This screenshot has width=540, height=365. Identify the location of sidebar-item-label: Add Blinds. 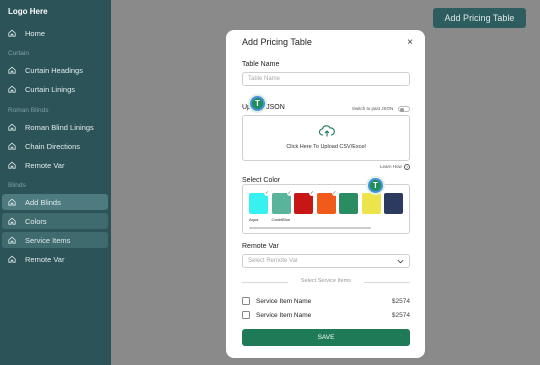
(43, 202).